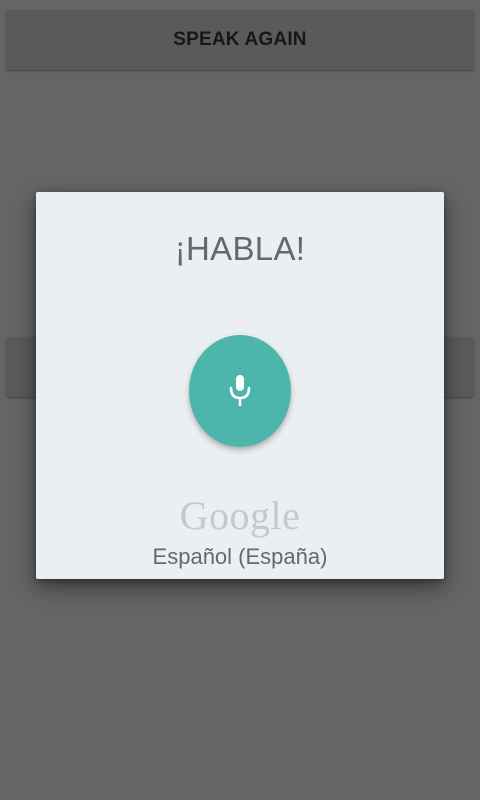 The height and width of the screenshot is (800, 480). Describe the element at coordinates (240, 557) in the screenshot. I see `language-label: Español (España)` at that location.